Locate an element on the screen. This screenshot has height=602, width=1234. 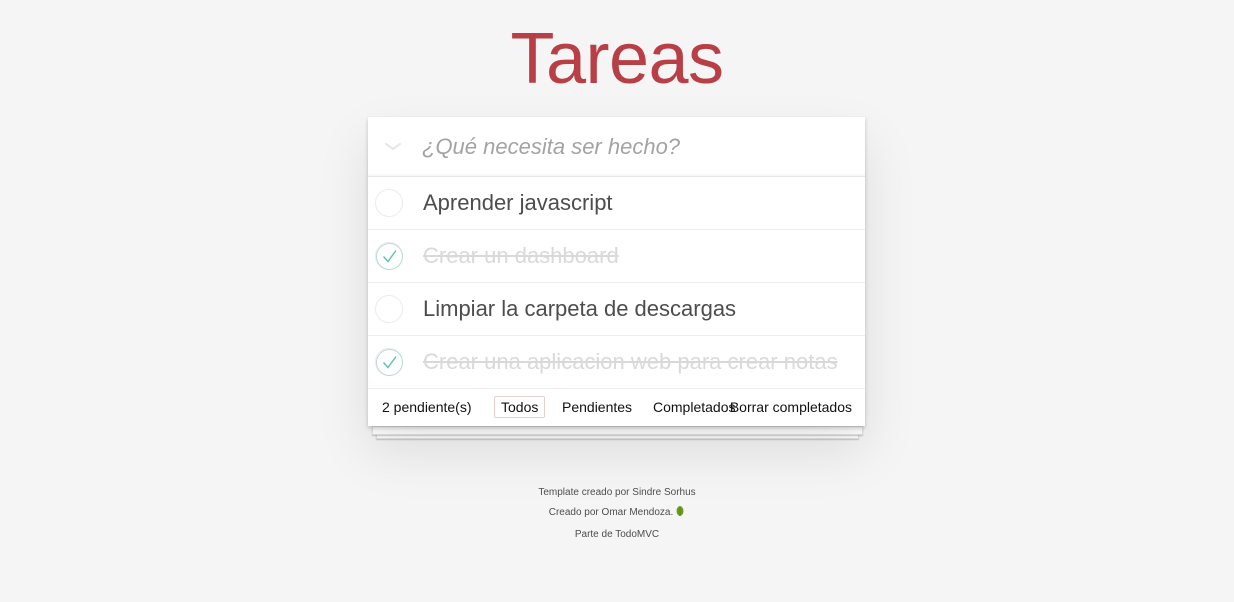
info-author-credit: Creado por Omar Mendoza. is located at coordinates (611, 512).